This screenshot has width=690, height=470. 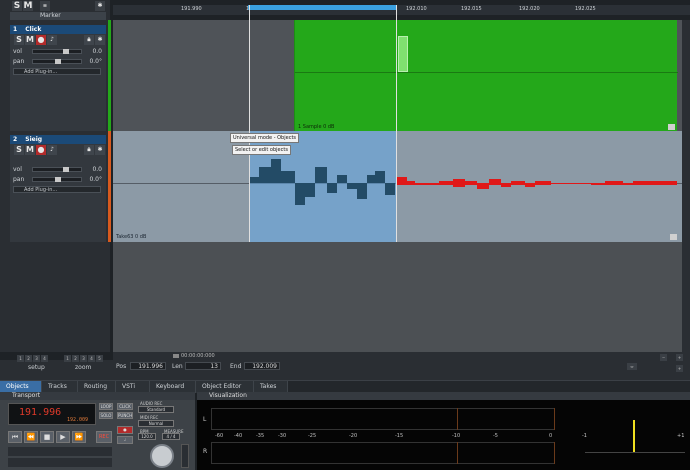 I want to click on punch-toggle: PUNCH, so click(x=125, y=415).